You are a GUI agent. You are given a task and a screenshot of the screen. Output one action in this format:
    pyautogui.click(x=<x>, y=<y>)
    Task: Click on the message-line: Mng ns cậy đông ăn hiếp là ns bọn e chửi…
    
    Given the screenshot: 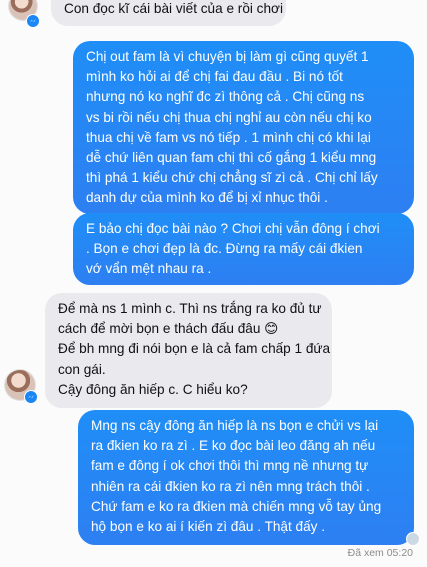 What is the action you would take?
    pyautogui.click(x=235, y=425)
    